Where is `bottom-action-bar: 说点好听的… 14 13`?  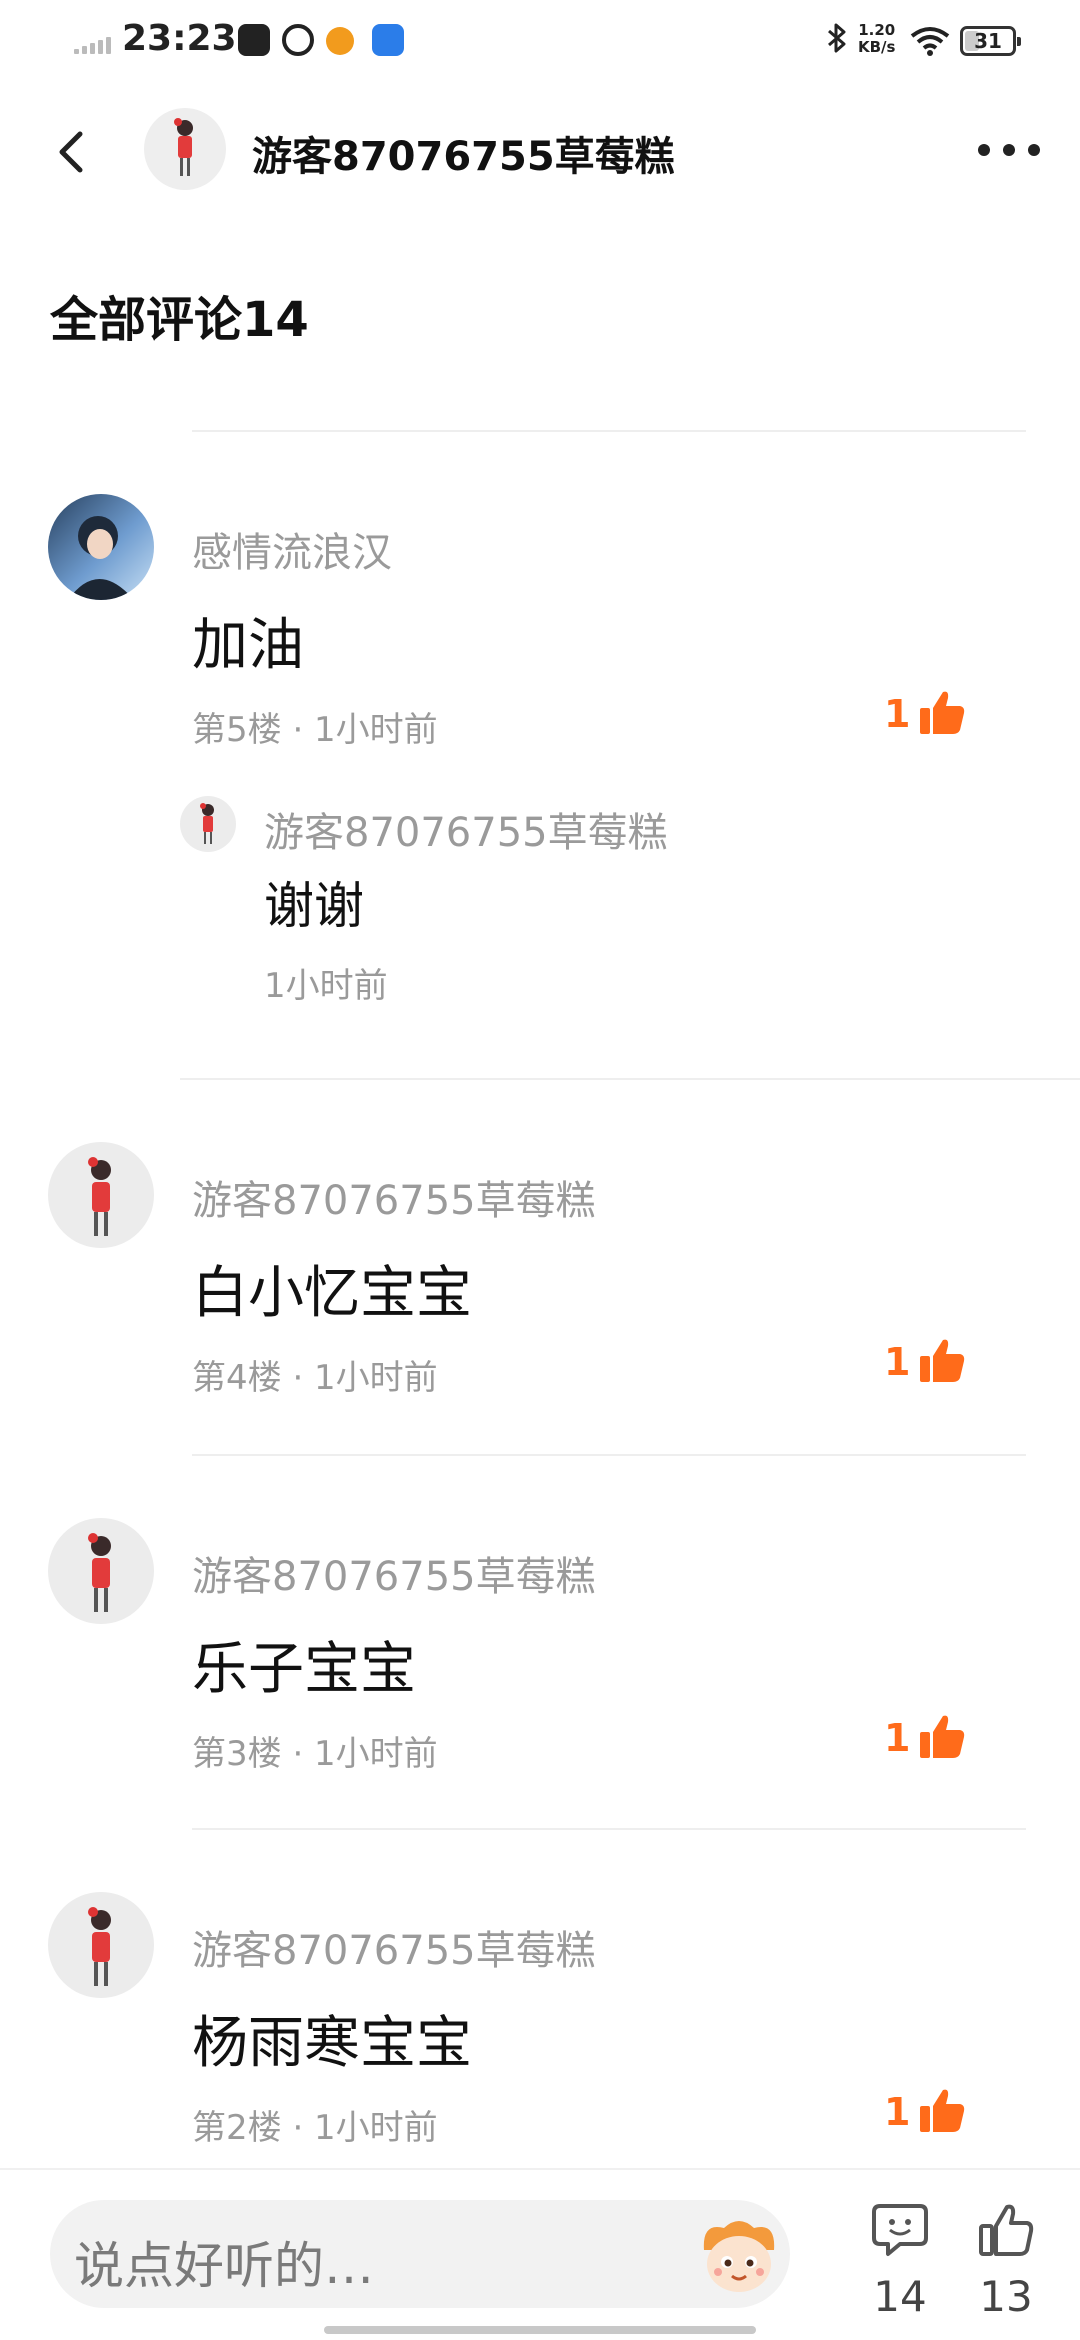
bottom-action-bar: 说点好听的… 14 13 is located at coordinates (540, 2254).